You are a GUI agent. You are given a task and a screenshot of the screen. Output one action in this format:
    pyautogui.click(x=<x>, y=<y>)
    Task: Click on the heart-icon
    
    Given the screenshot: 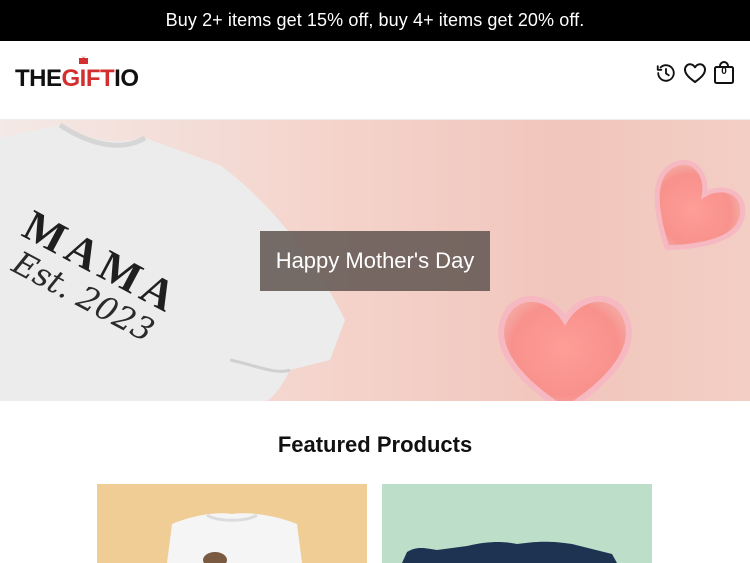 What is the action you would take?
    pyautogui.click(x=695, y=73)
    